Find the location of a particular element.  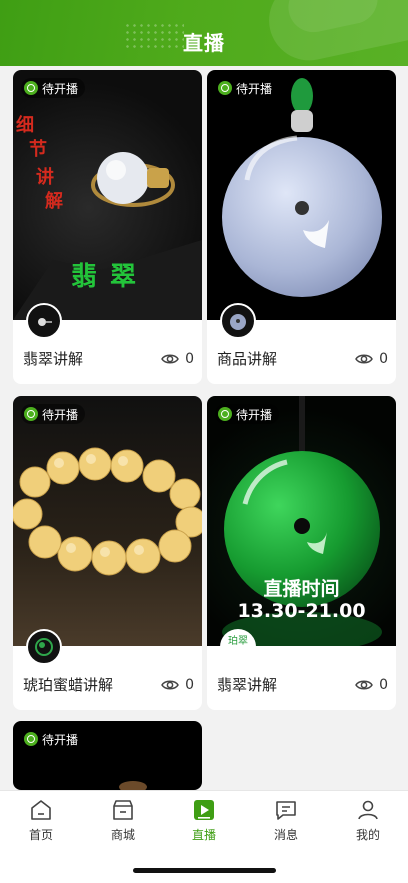

tab-label: 首页 is located at coordinates (40, 835).